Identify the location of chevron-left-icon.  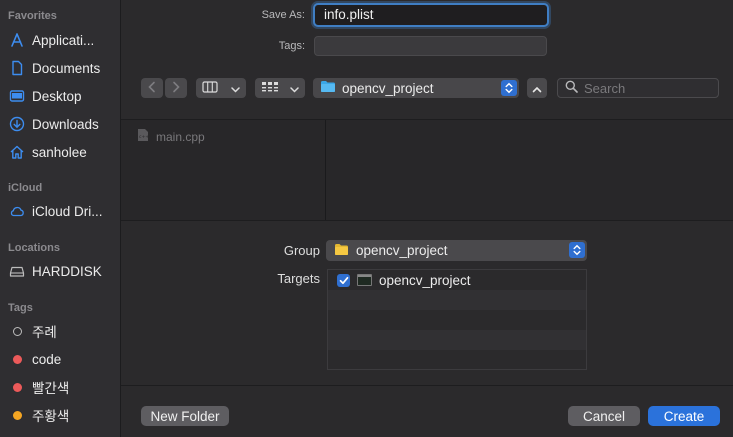
(152, 88).